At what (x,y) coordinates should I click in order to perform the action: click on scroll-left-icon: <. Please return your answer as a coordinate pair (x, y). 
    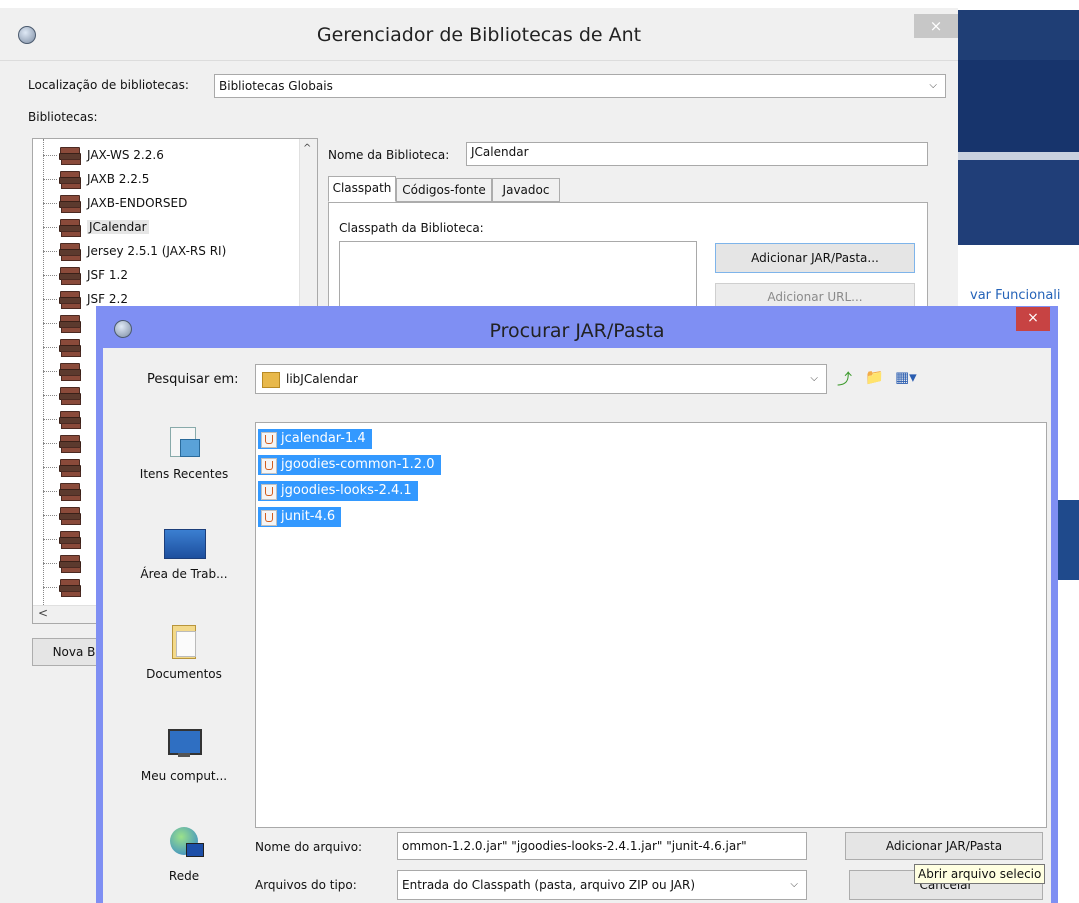
    Looking at the image, I should click on (43, 613).